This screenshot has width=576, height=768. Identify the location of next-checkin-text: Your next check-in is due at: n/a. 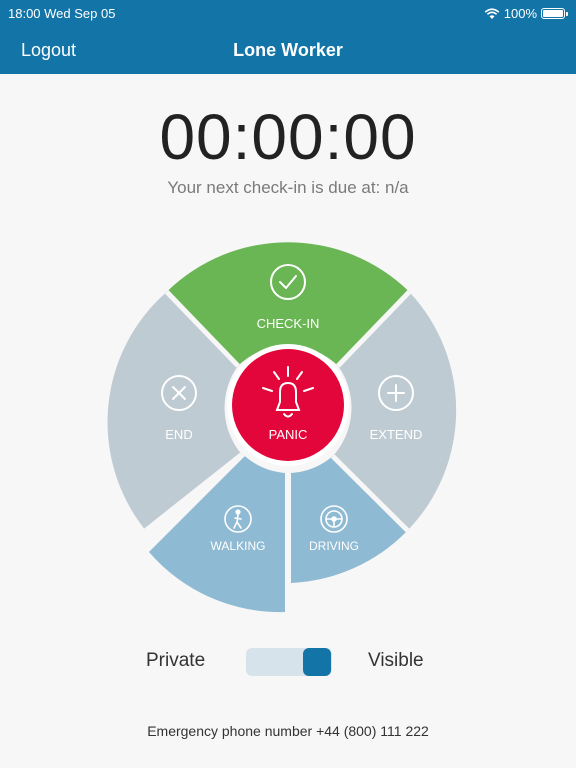
(288, 187).